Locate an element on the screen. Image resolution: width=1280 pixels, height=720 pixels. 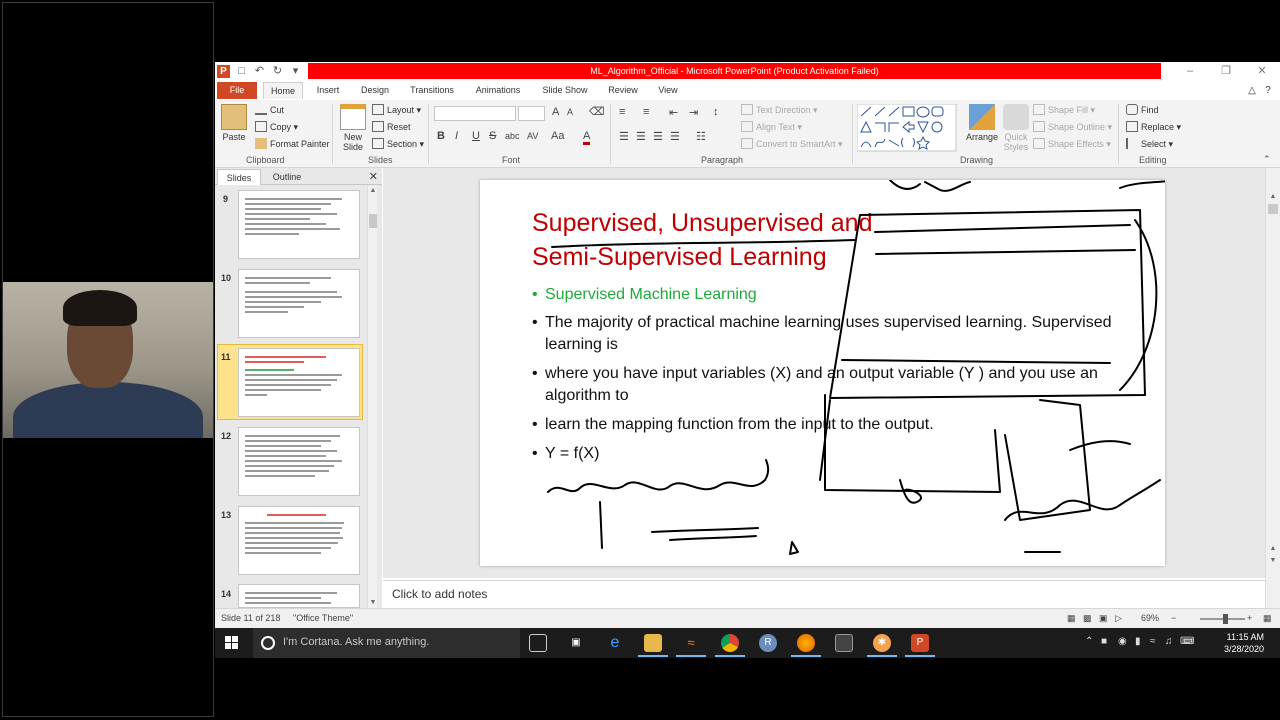
tab-view: View is located at coordinates (668, 90).